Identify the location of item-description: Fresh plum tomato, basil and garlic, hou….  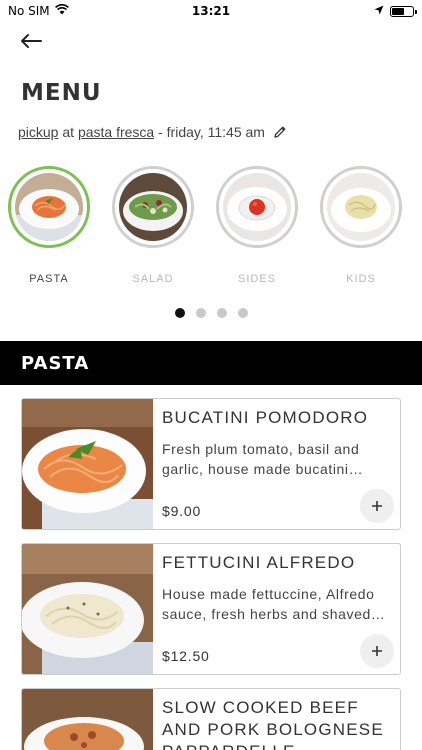
(261, 459).